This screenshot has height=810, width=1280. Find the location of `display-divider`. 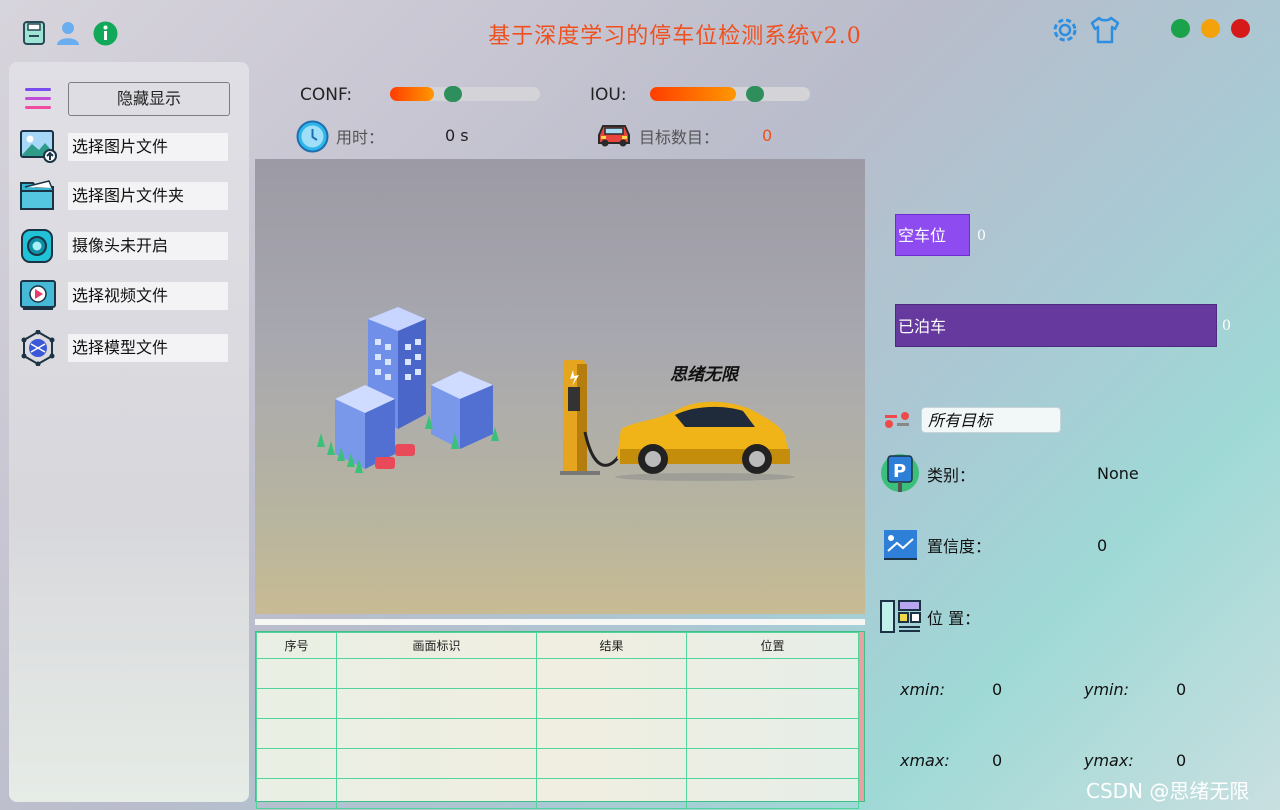

display-divider is located at coordinates (560, 622).